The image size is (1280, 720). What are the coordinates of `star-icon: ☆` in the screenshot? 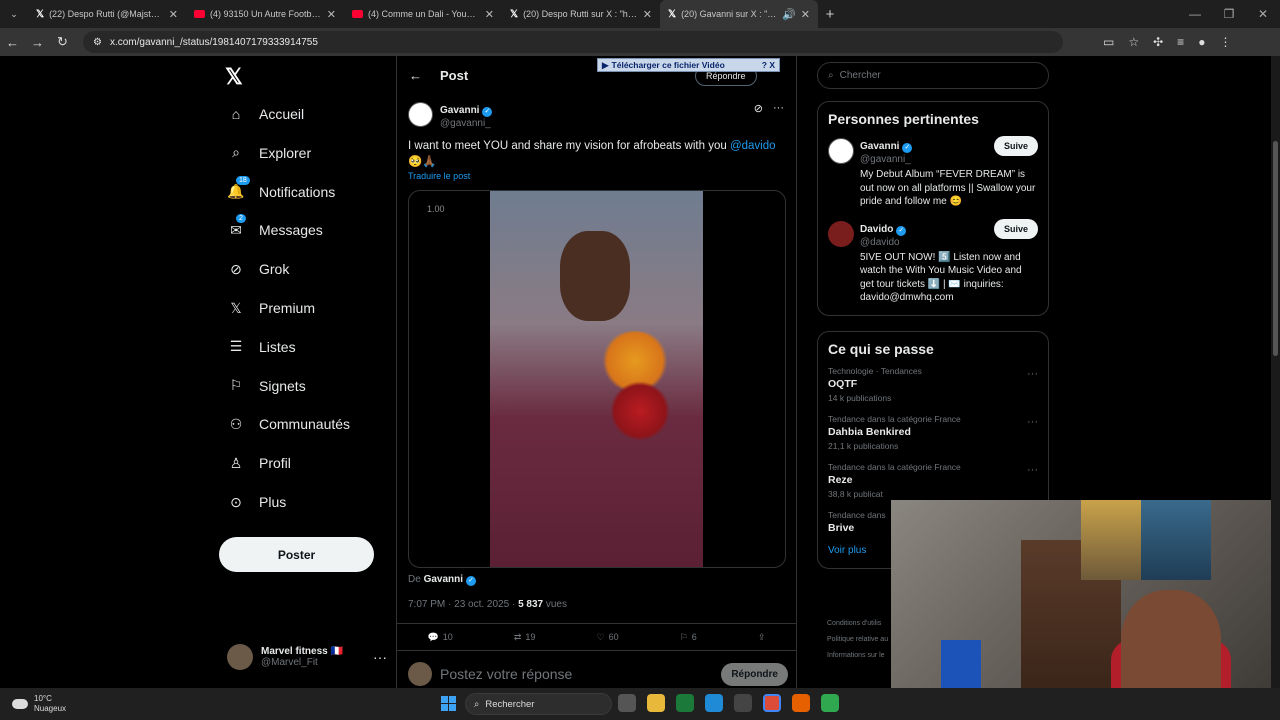 It's located at (1133, 42).